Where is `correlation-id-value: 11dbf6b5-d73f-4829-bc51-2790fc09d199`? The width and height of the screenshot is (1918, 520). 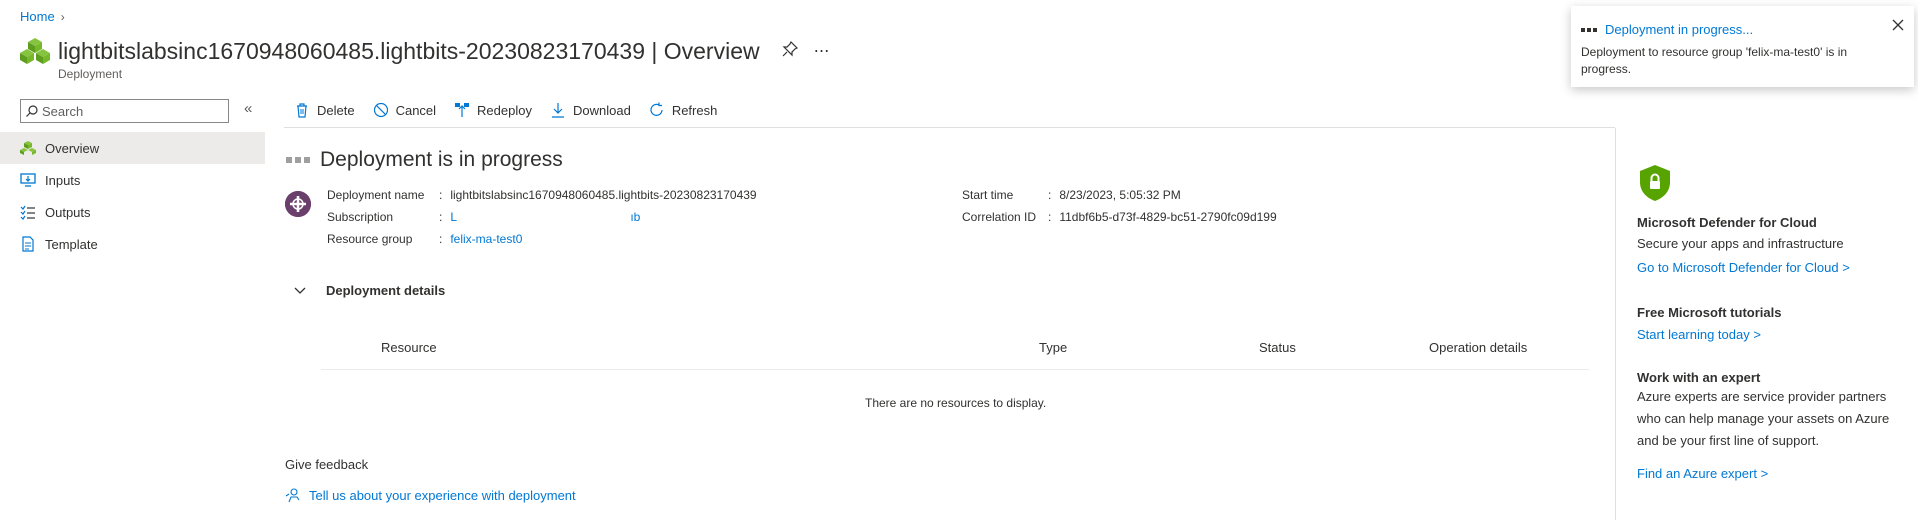
correlation-id-value: 11dbf6b5-d73f-4829-bc51-2790fc09d199 is located at coordinates (1168, 217).